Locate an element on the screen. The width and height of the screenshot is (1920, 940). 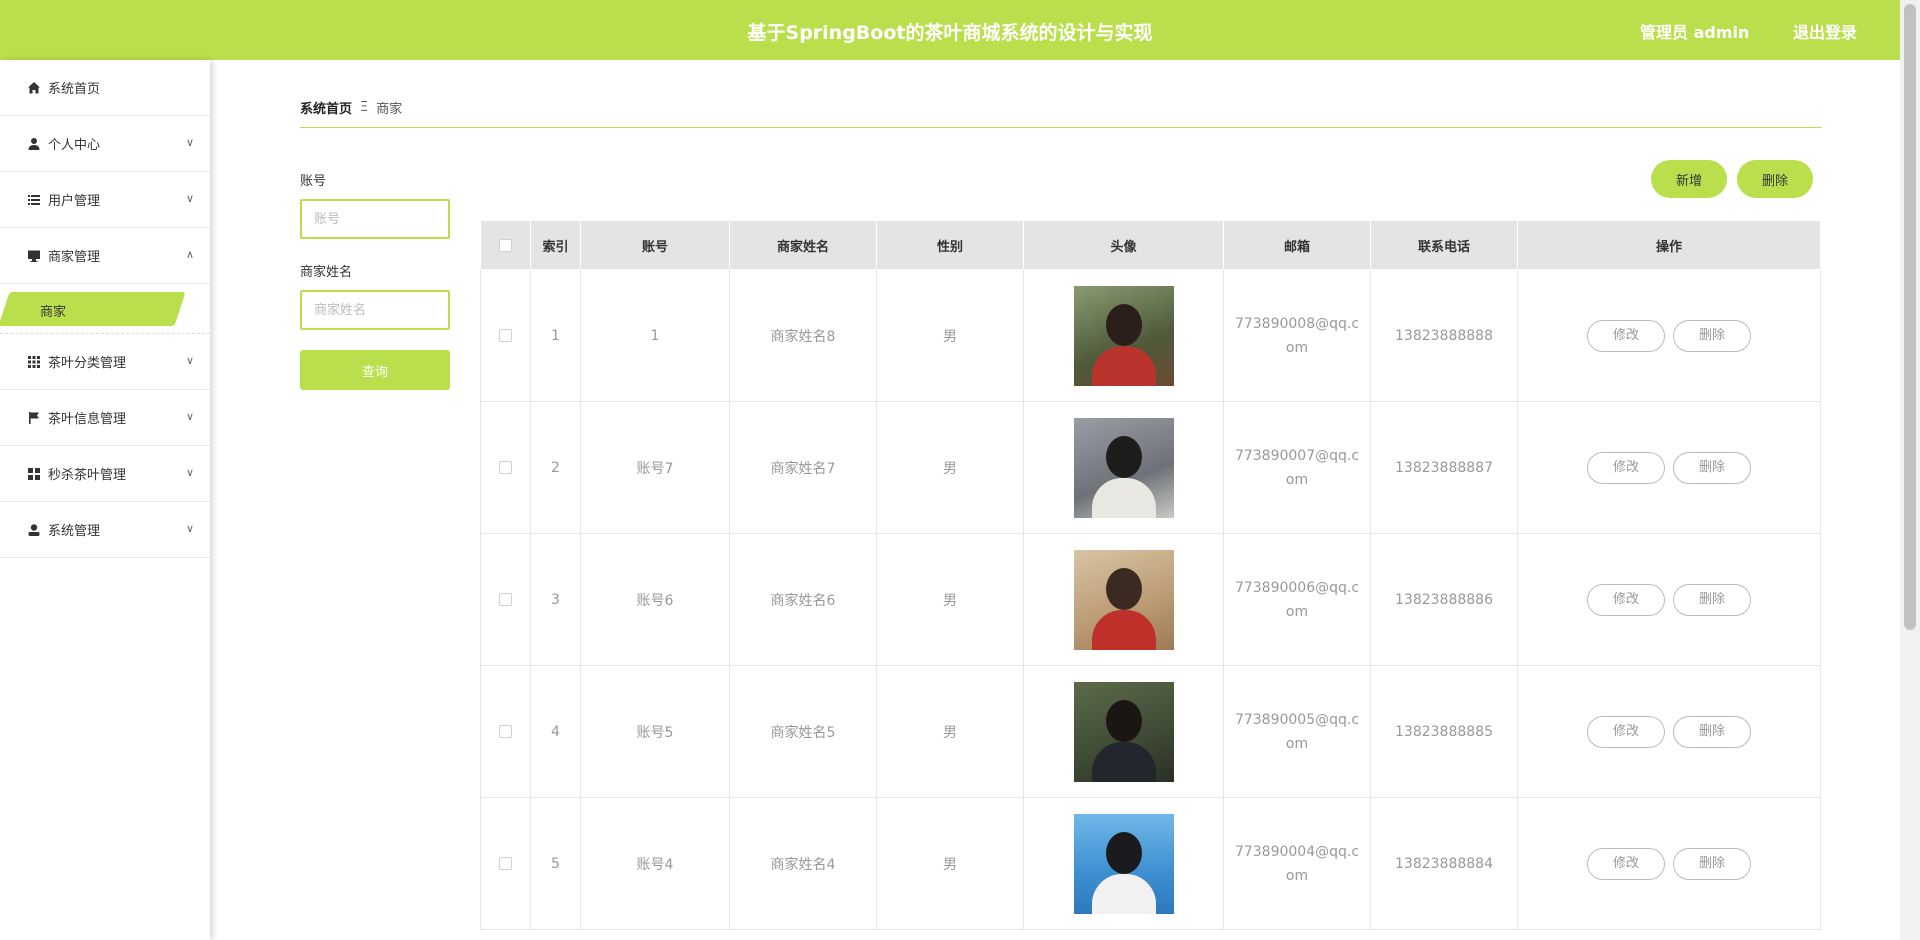
merchant-name-input is located at coordinates (375, 310).